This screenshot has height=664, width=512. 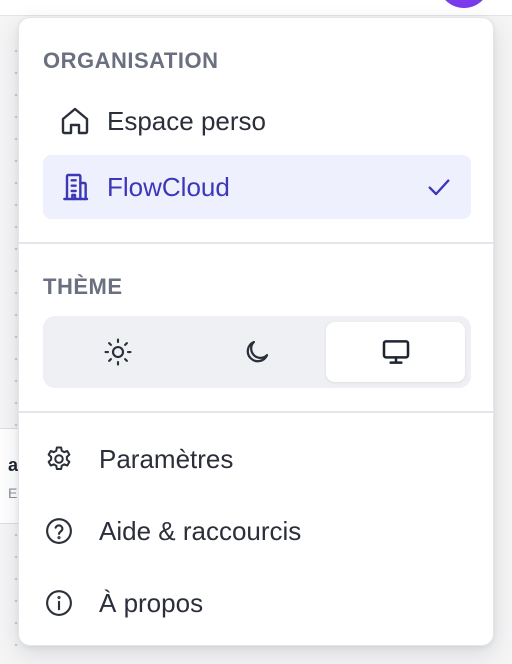 What do you see at coordinates (257, 603) in the screenshot?
I see `about-menu-item: À propos` at bounding box center [257, 603].